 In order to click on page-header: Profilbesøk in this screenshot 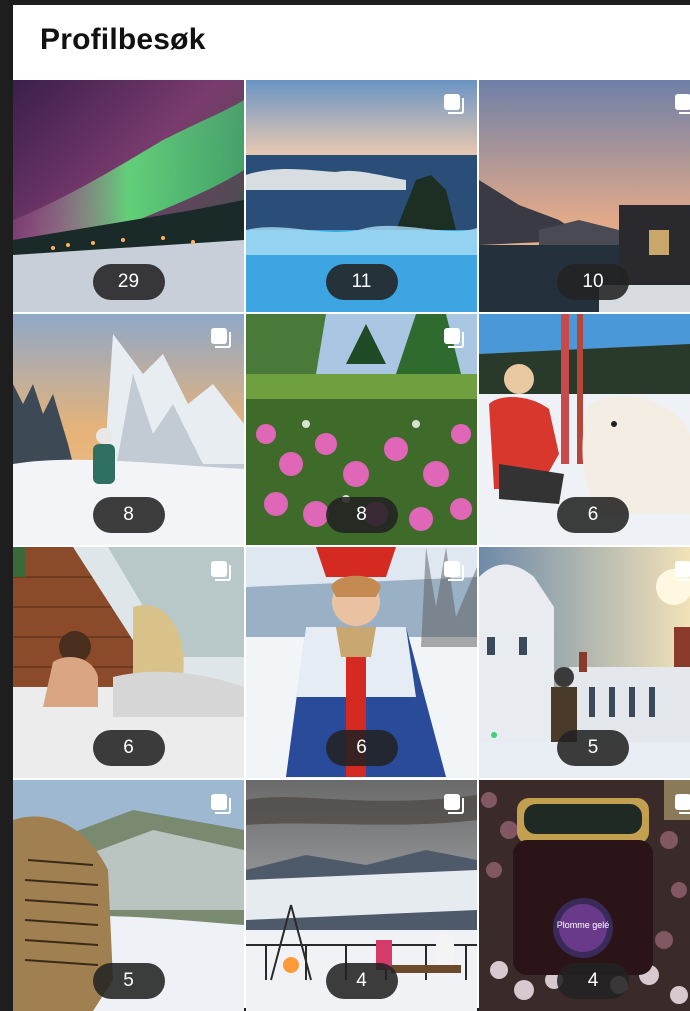, I will do `click(351, 42)`.